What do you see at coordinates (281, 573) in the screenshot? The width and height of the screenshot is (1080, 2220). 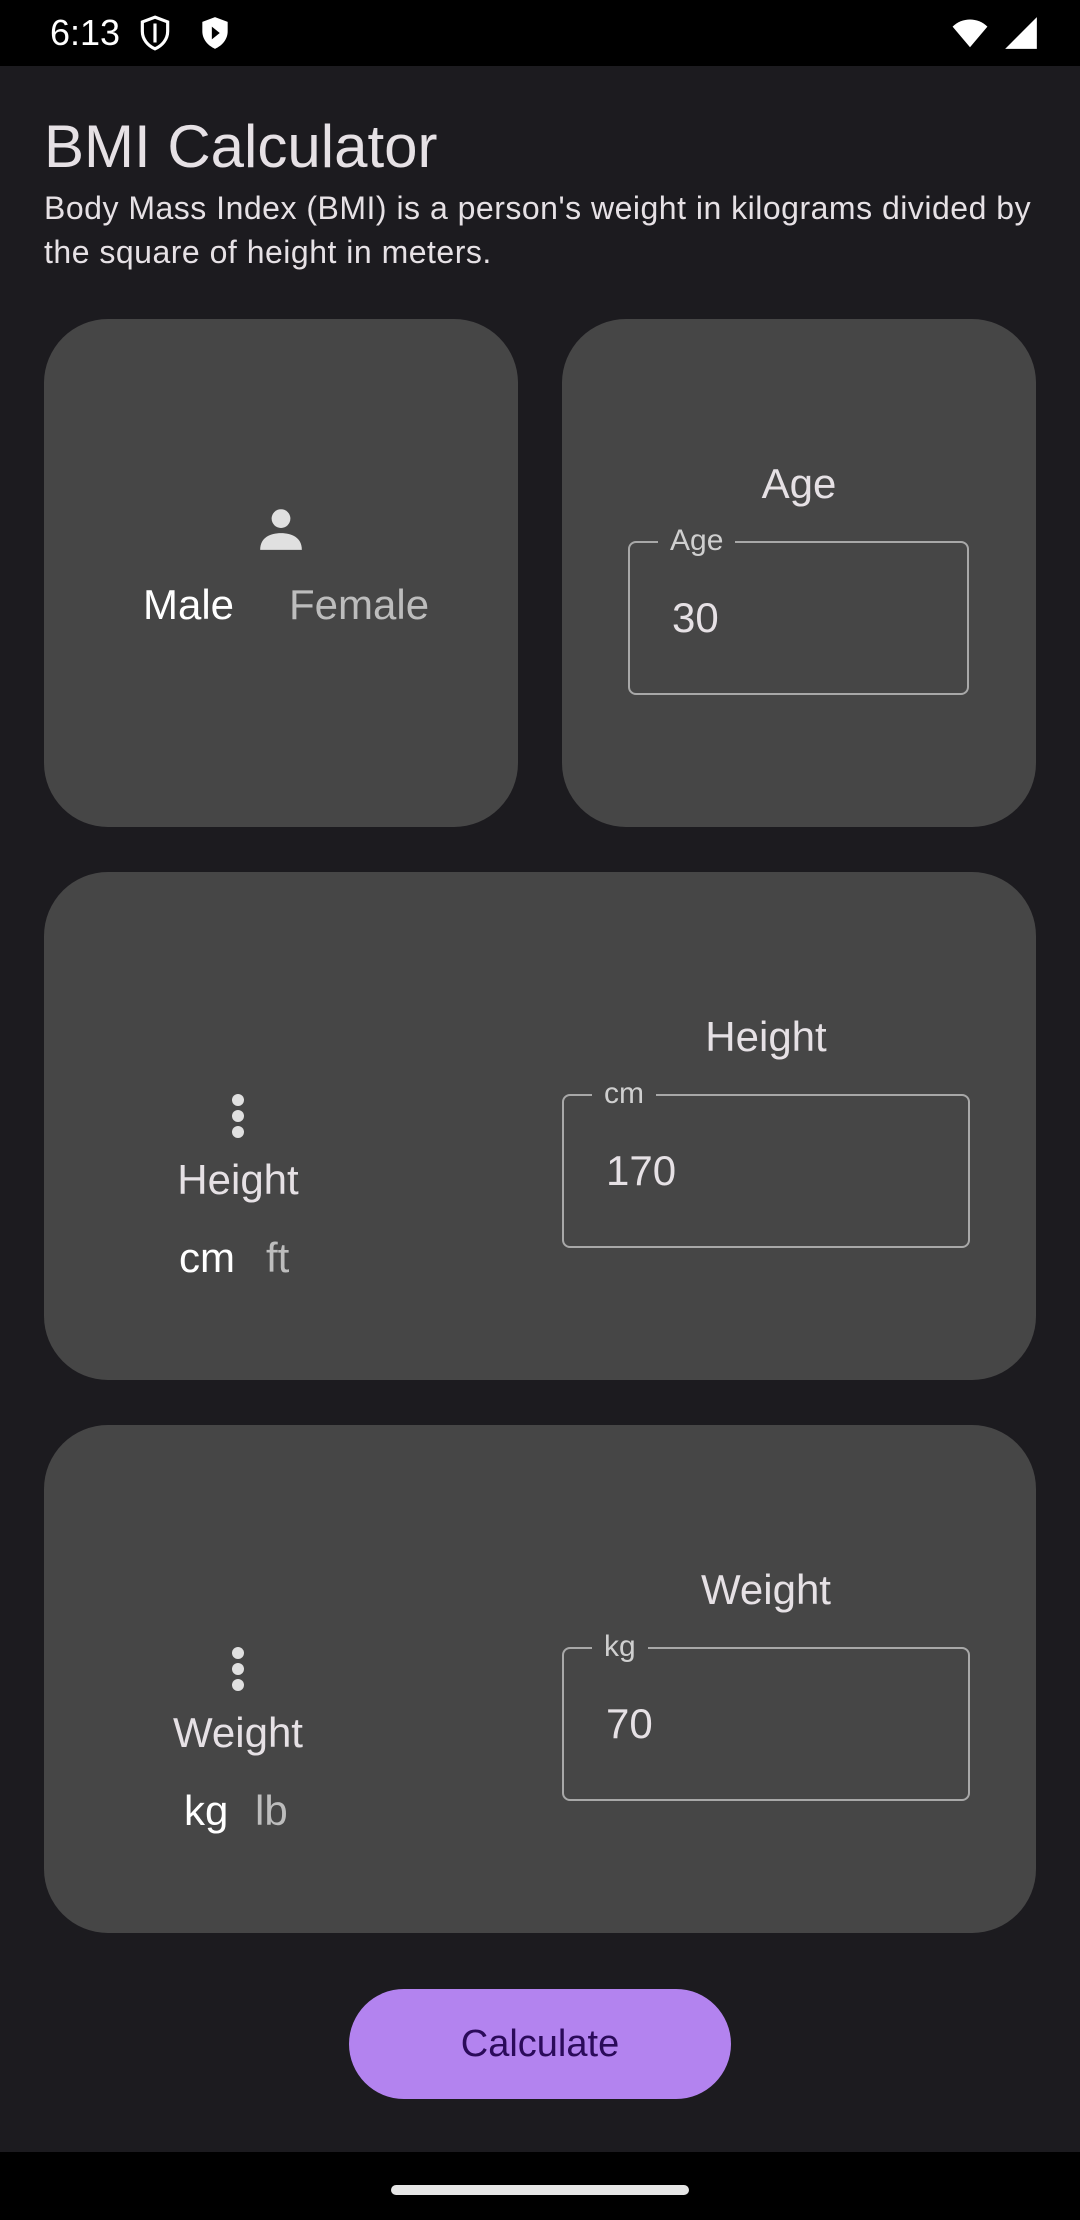 I see `gender-card: Male Female` at bounding box center [281, 573].